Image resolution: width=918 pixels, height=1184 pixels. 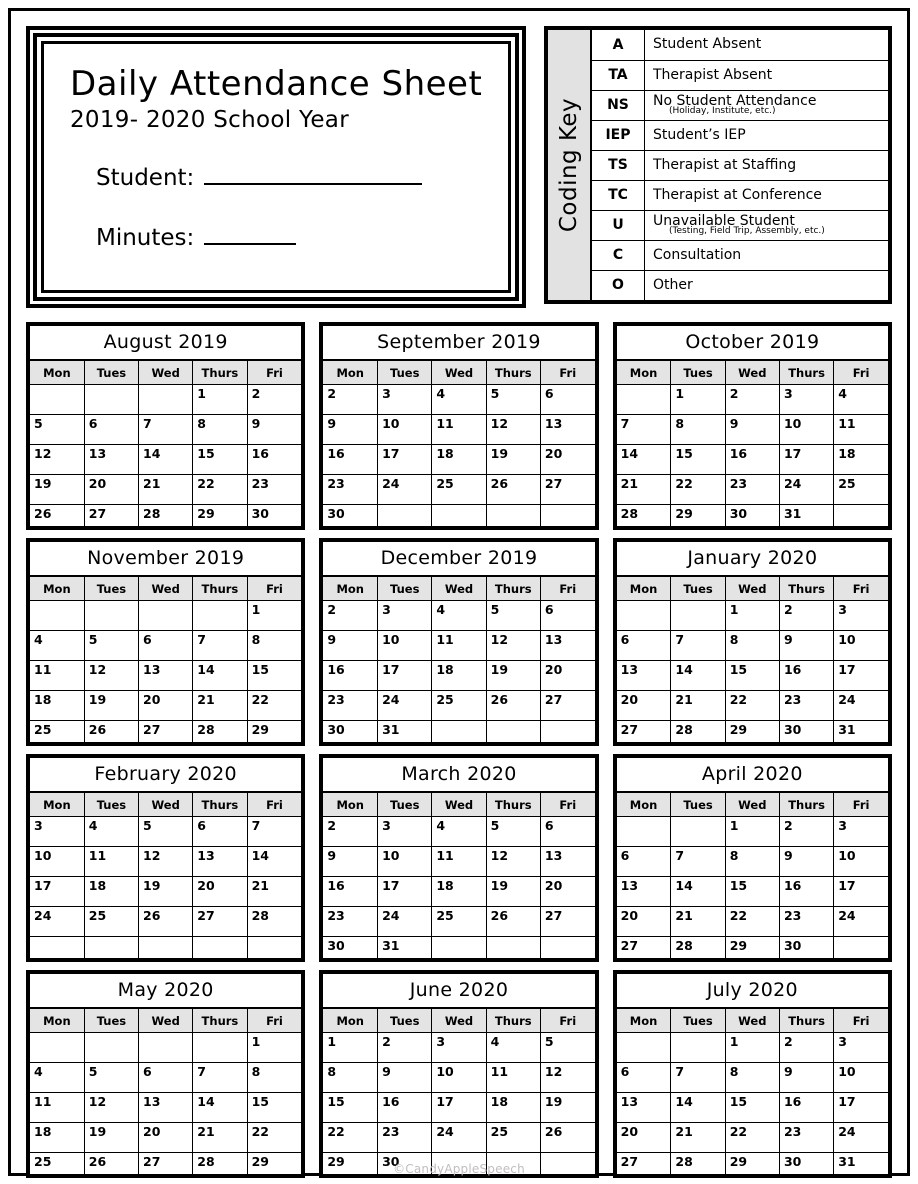 I want to click on calendar-day-cell: 6, so click(x=166, y=1077).